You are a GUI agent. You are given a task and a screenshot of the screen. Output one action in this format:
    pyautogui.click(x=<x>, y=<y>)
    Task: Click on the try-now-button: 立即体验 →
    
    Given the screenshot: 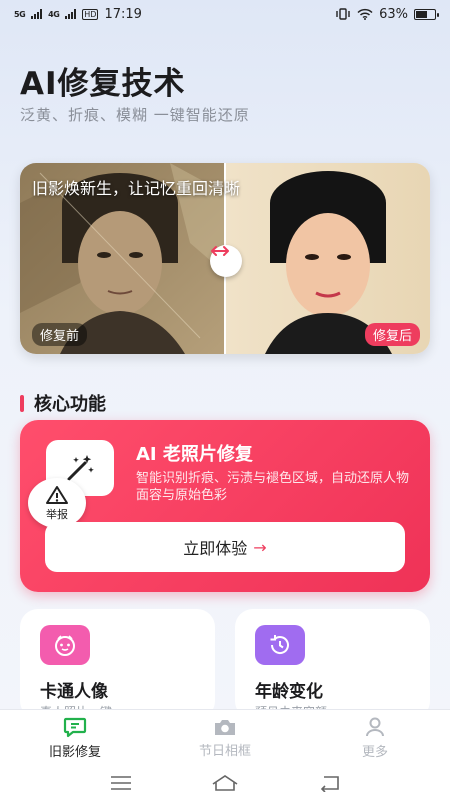 What is the action you would take?
    pyautogui.click(x=225, y=547)
    